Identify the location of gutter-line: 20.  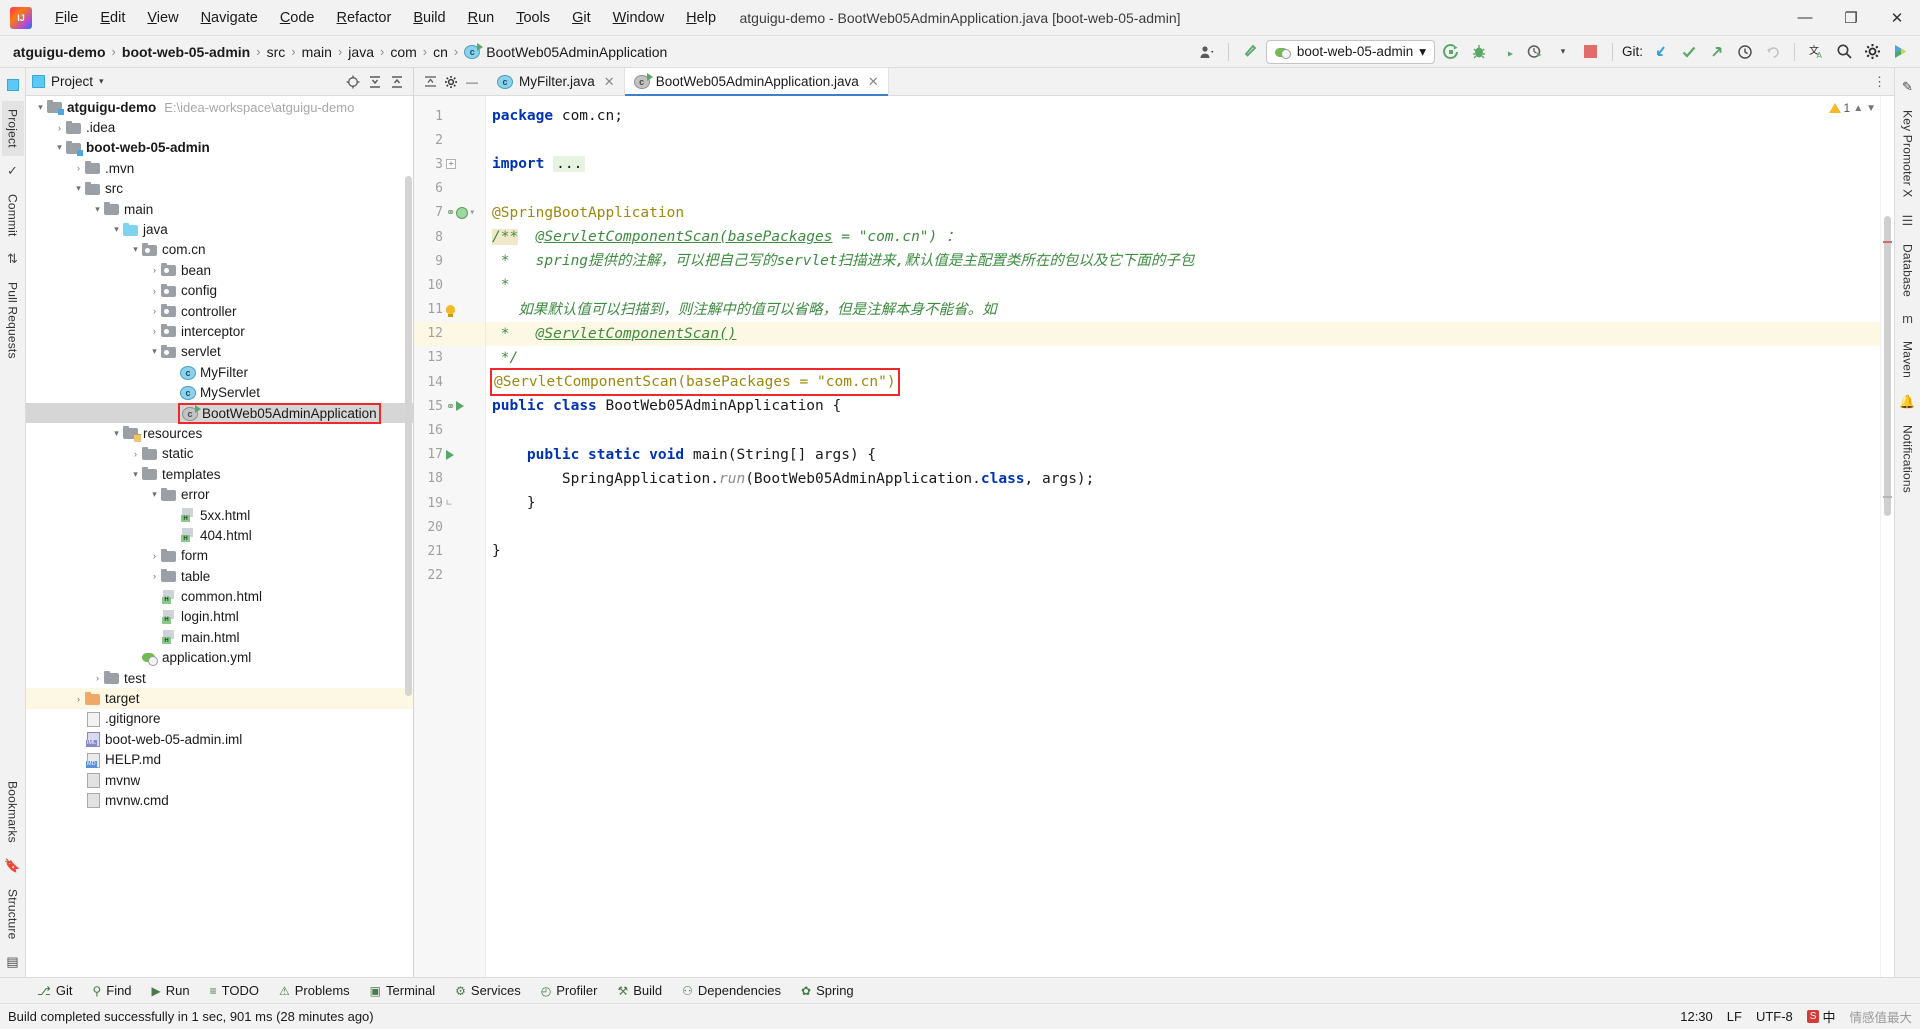
(449, 527).